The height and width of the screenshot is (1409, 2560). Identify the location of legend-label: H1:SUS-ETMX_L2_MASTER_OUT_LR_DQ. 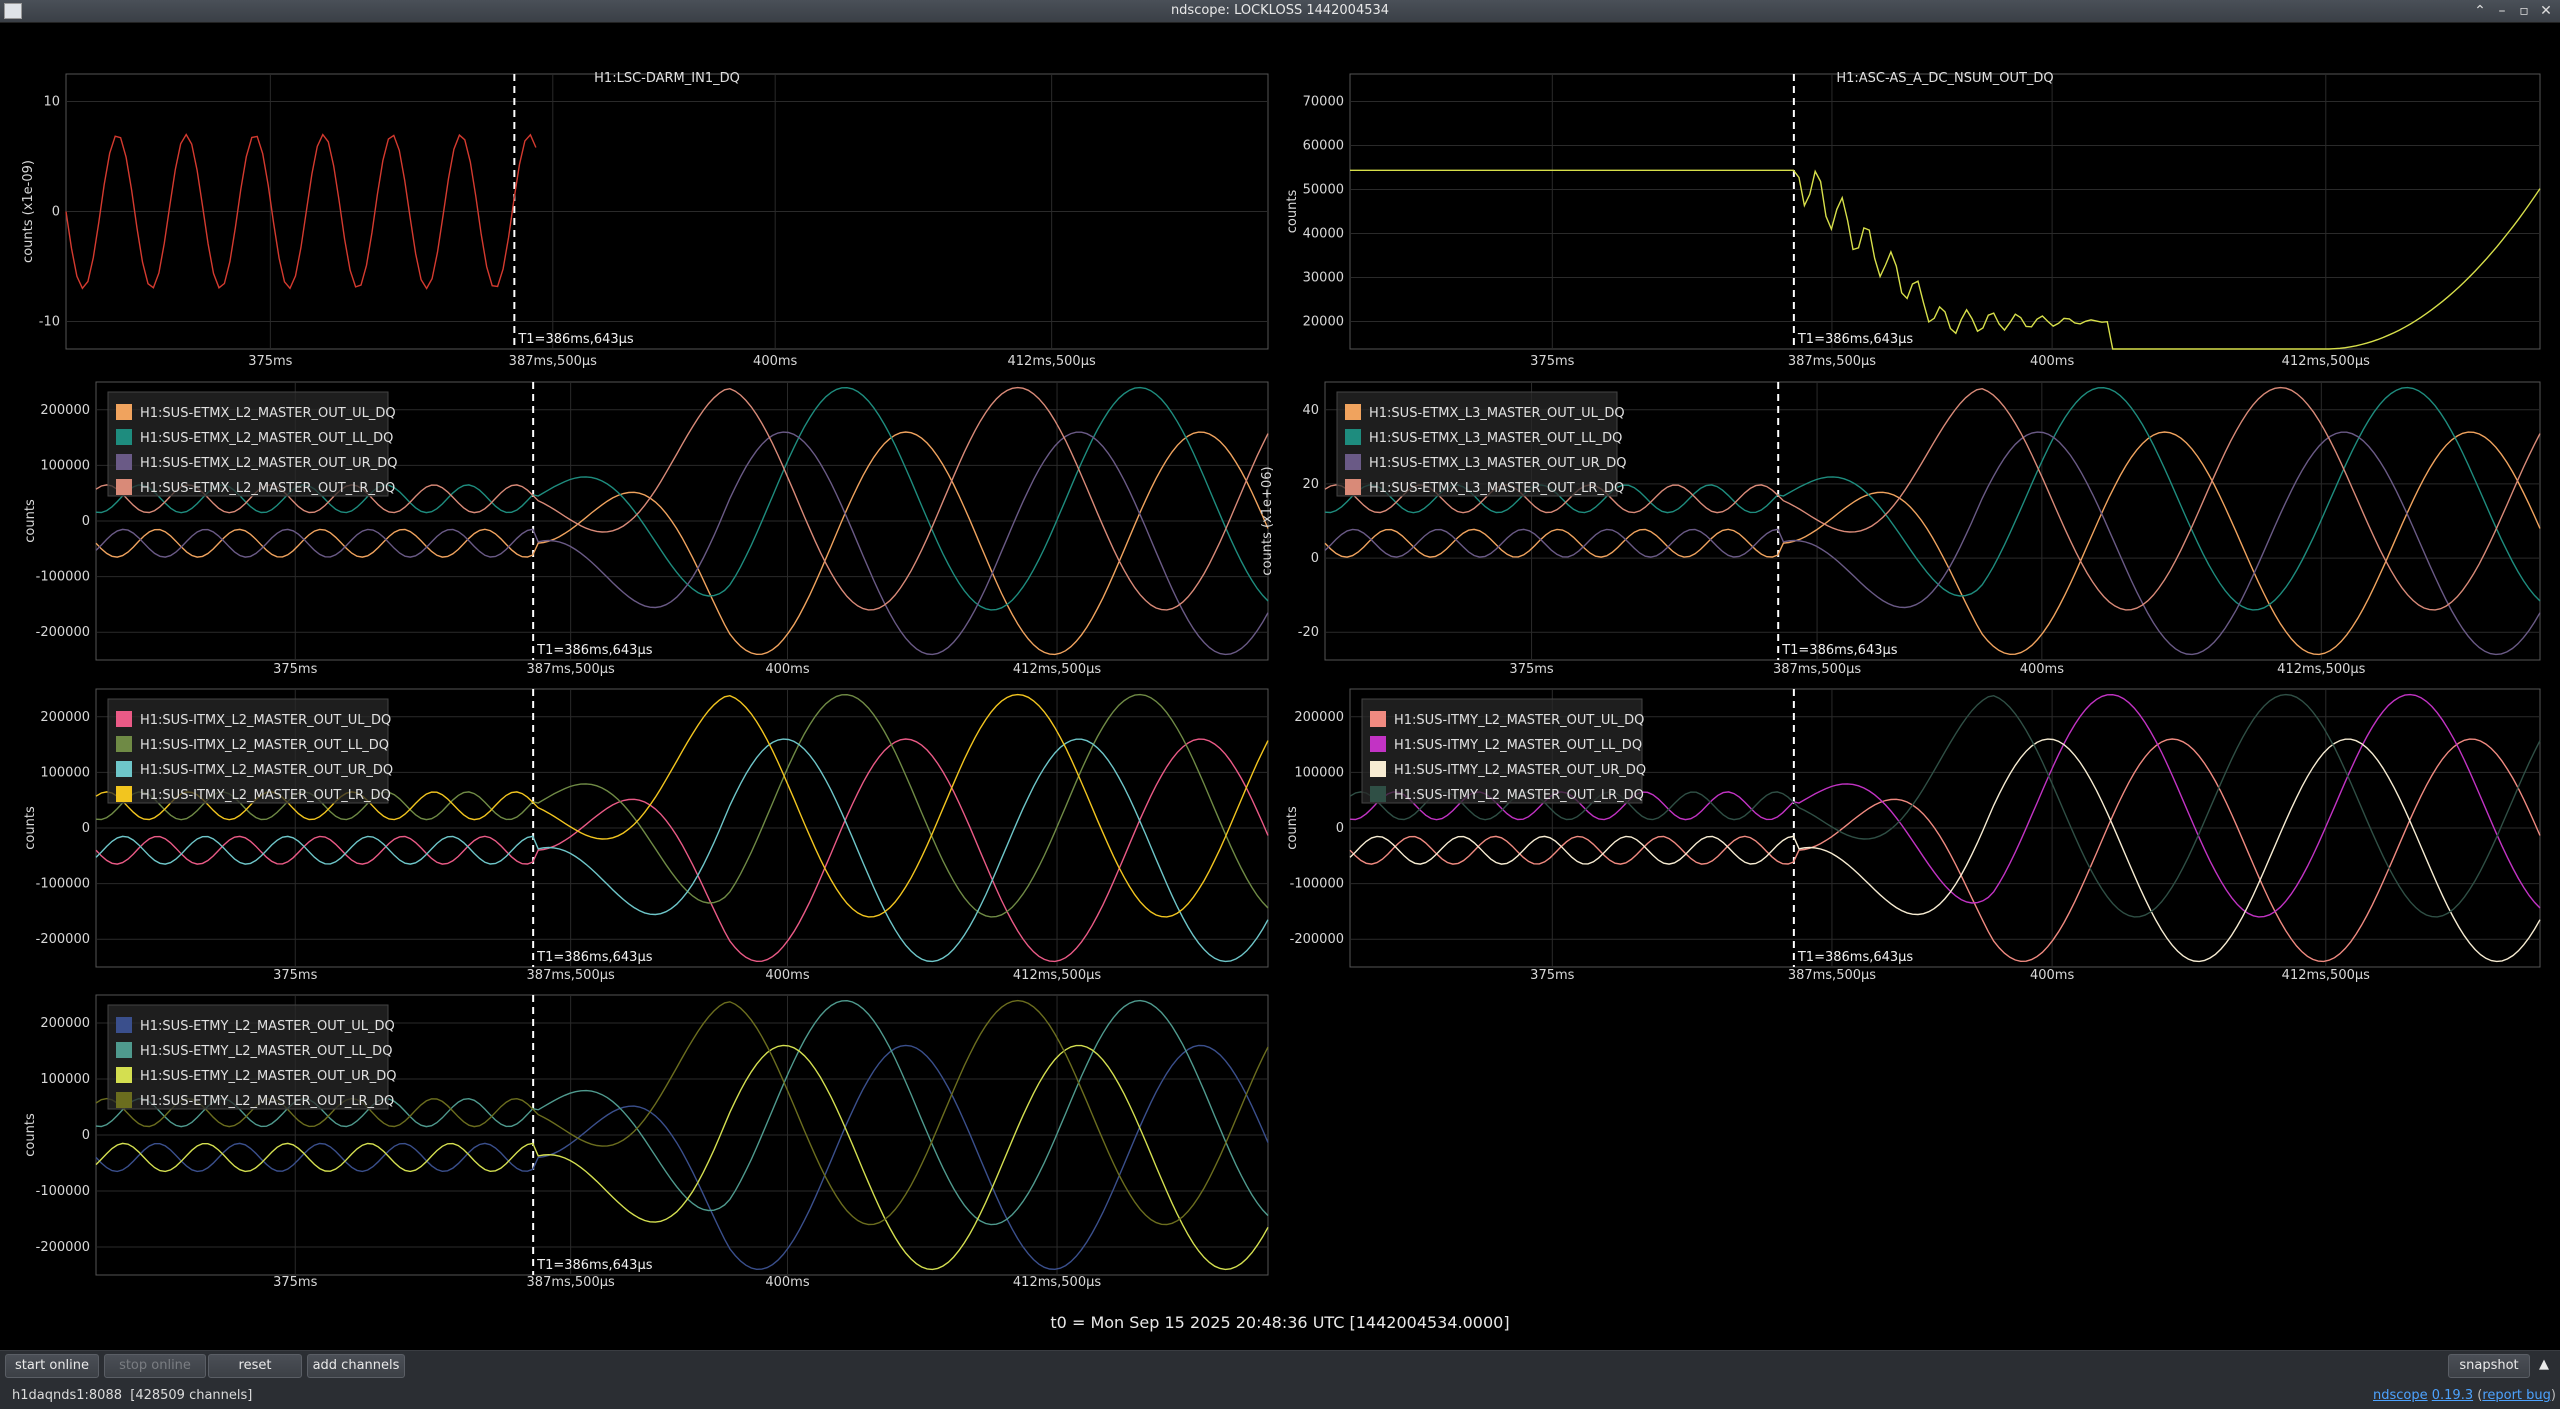
(267, 488).